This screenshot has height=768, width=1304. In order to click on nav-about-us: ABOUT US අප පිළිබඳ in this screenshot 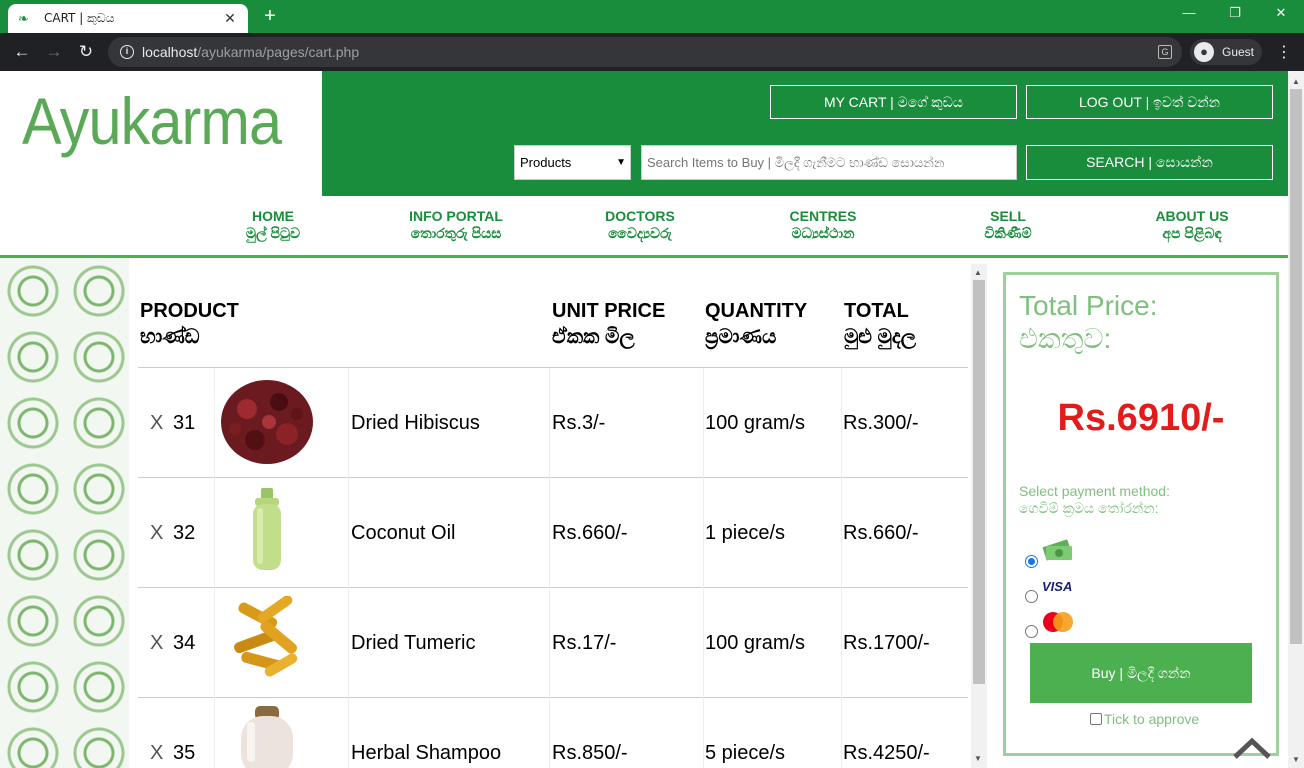, I will do `click(1192, 225)`.